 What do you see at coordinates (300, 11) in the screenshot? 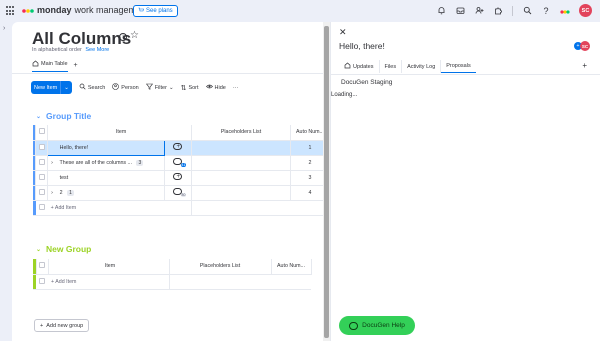
I see `top-bar: monday work management See plans ? SC` at bounding box center [300, 11].